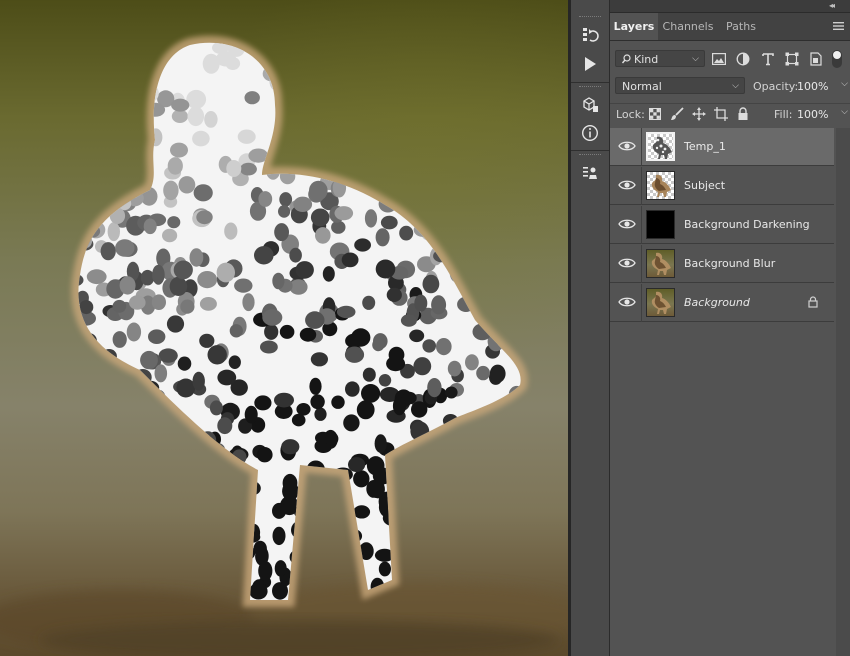 Image resolution: width=850 pixels, height=656 pixels. Describe the element at coordinates (816, 59) in the screenshot. I see `smart-object-filter-icon` at that location.